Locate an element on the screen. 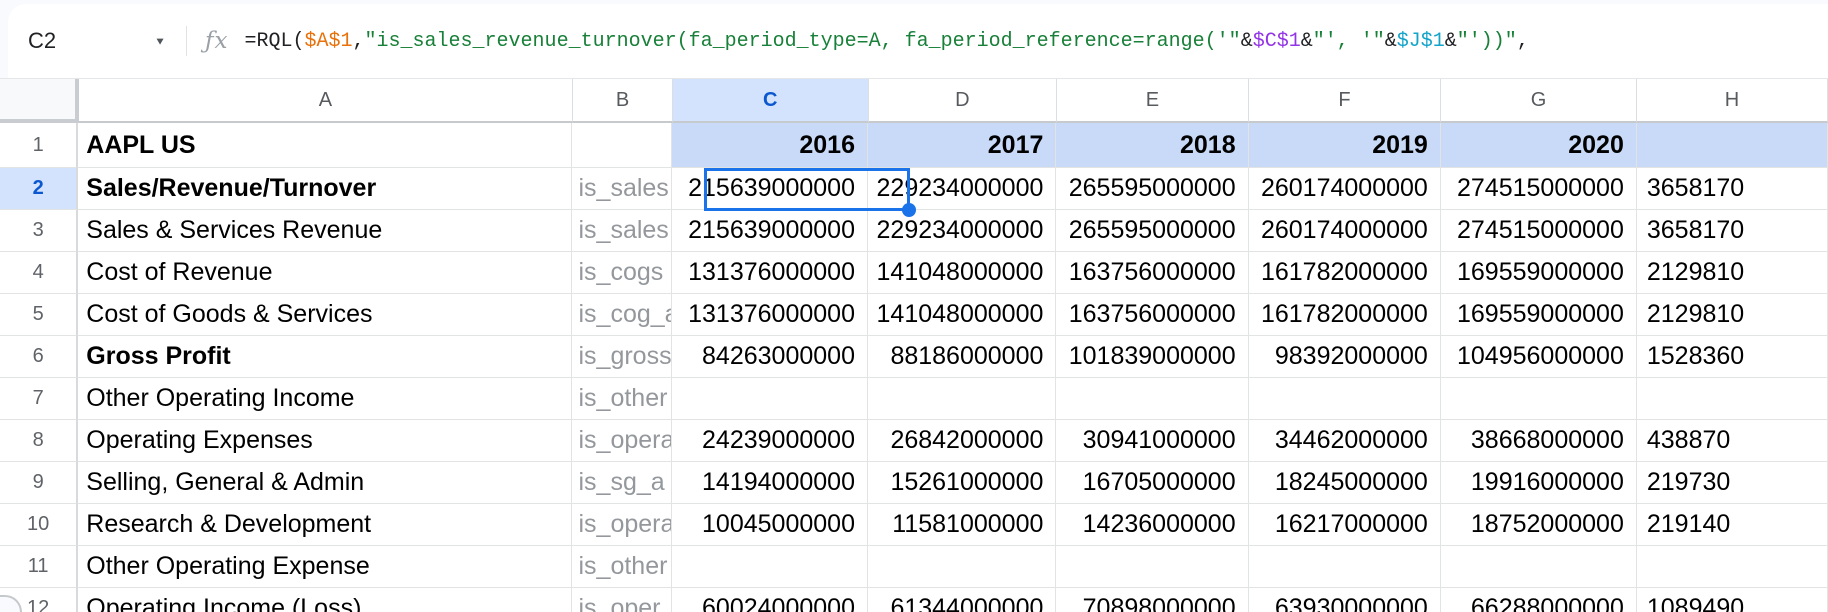 The height and width of the screenshot is (612, 1828). cell-G9: 19916000000 is located at coordinates (1538, 483).